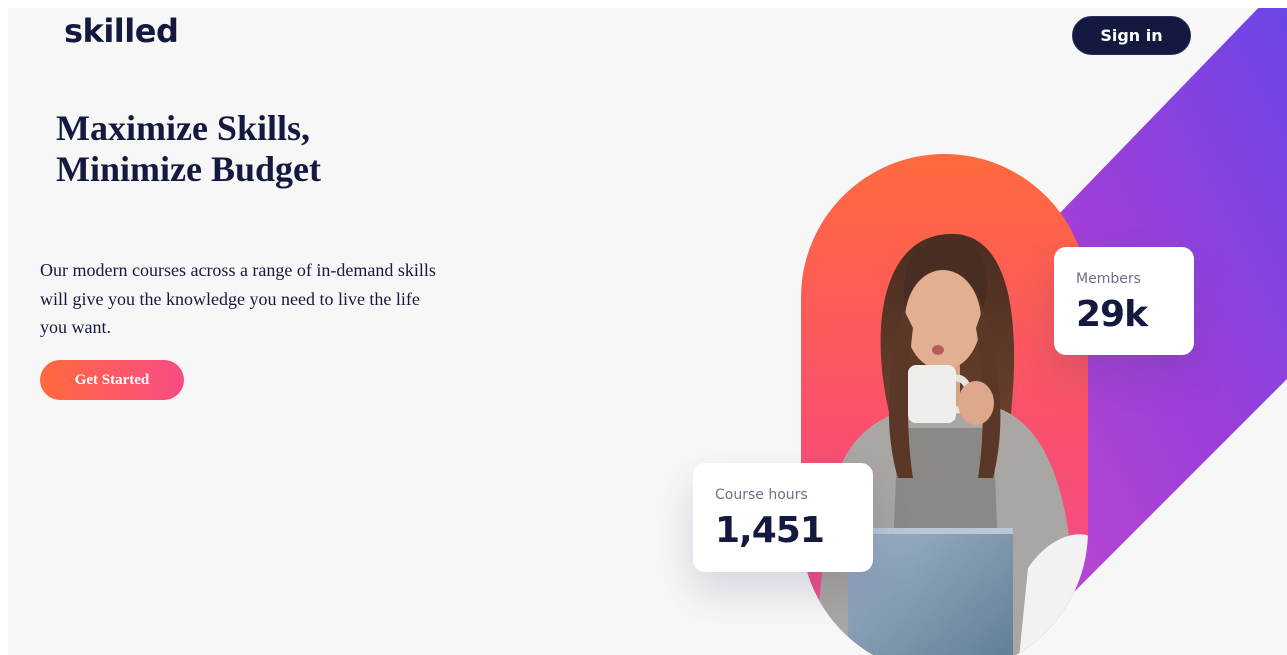  Describe the element at coordinates (1108, 279) in the screenshot. I see `members-label: Members` at that location.